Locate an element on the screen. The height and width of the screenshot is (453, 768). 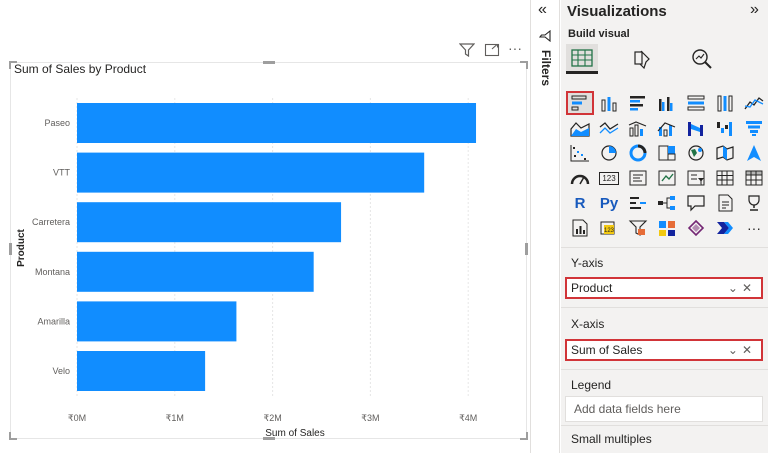
y-tick-label: Carretera is located at coordinates (51, 222).